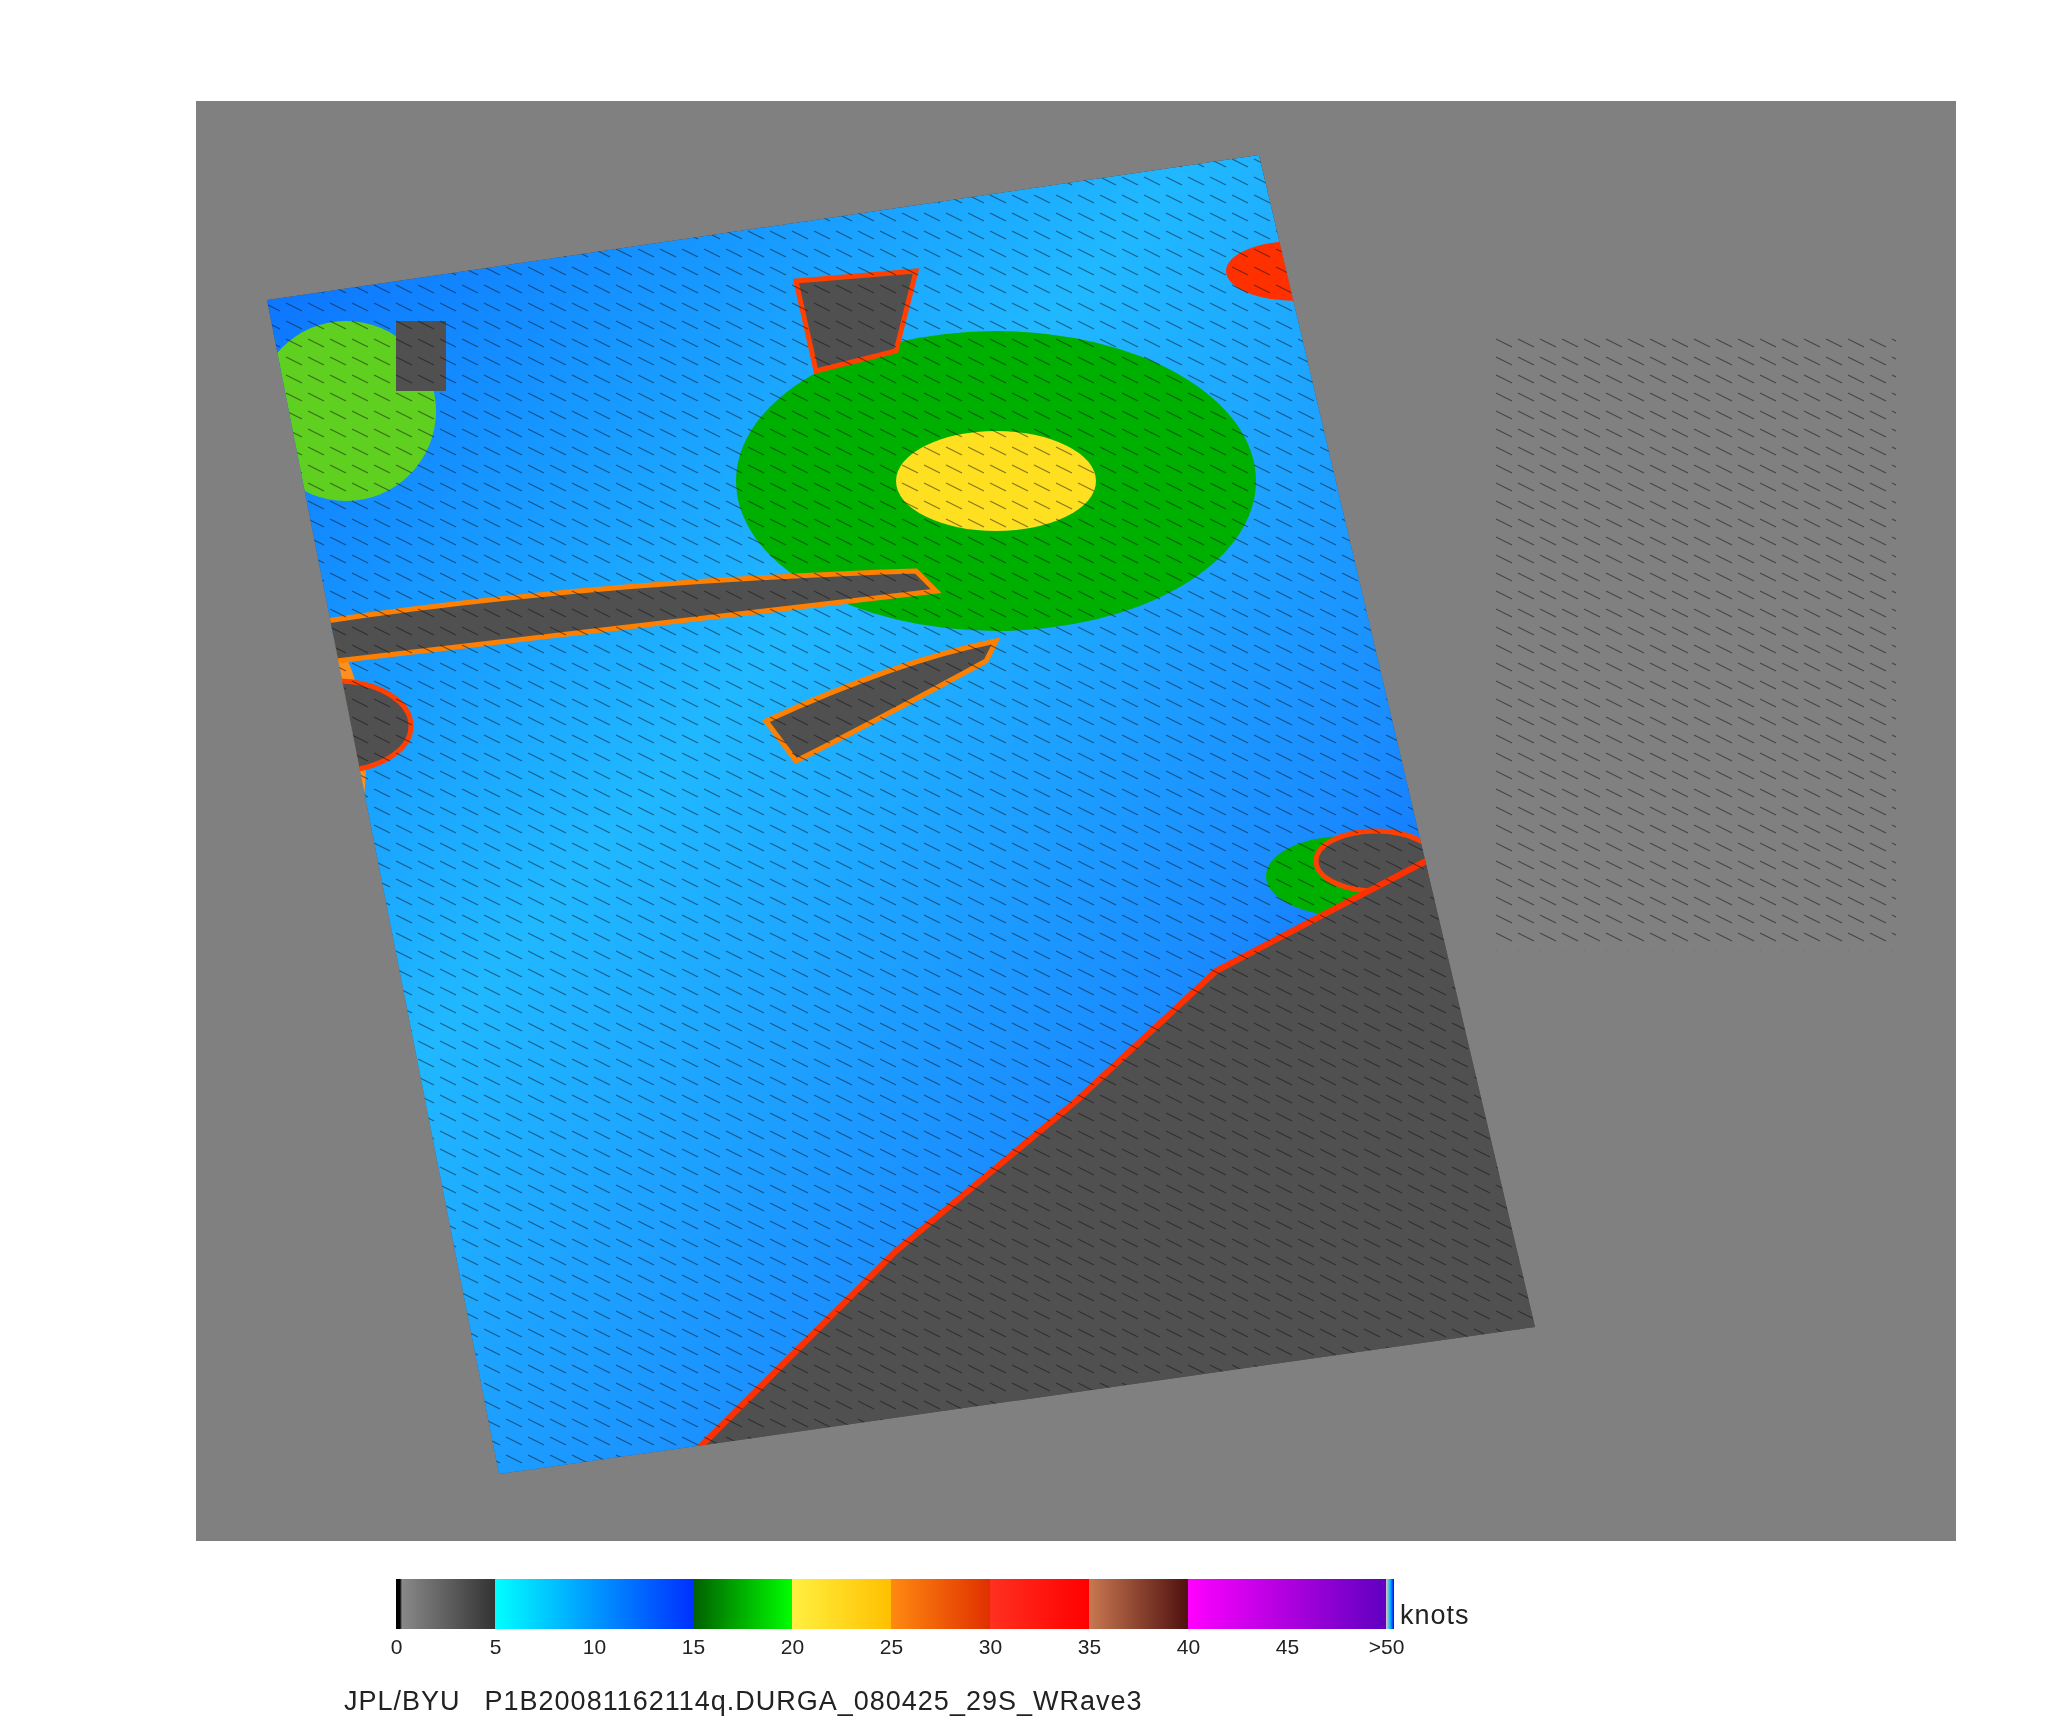 This screenshot has height=1720, width=2060. What do you see at coordinates (891, 1647) in the screenshot?
I see `tick-label: 25` at bounding box center [891, 1647].